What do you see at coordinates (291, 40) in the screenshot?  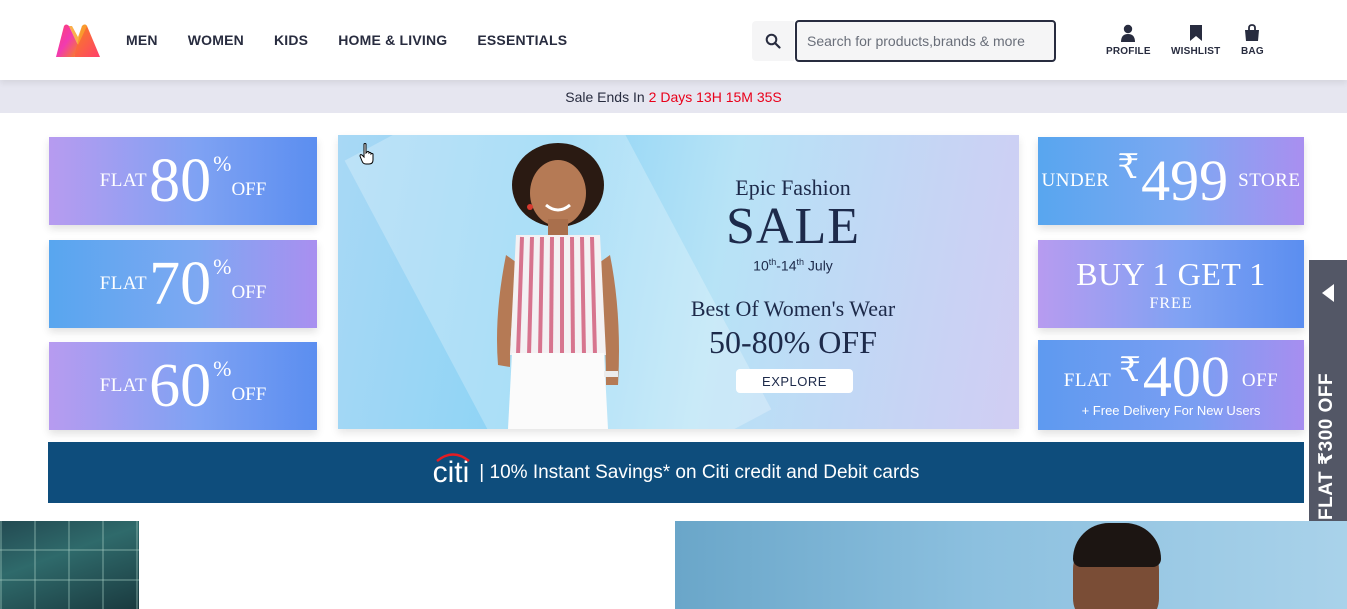 I see `nav-kids: KIDS` at bounding box center [291, 40].